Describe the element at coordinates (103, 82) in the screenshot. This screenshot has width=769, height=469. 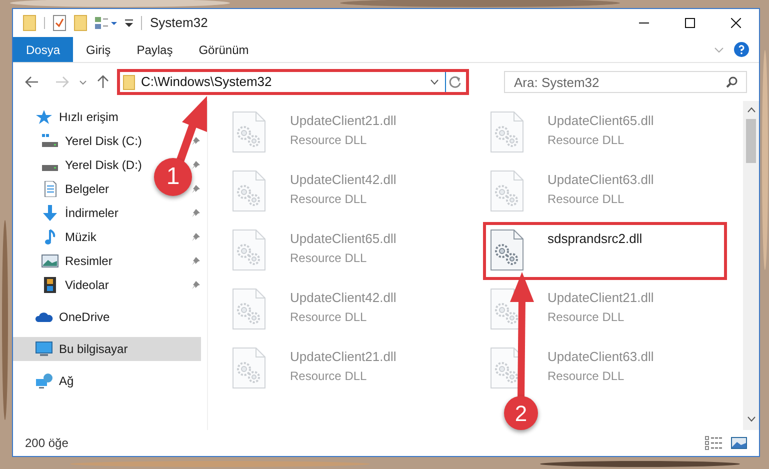
I see `up-arrow-icon` at that location.